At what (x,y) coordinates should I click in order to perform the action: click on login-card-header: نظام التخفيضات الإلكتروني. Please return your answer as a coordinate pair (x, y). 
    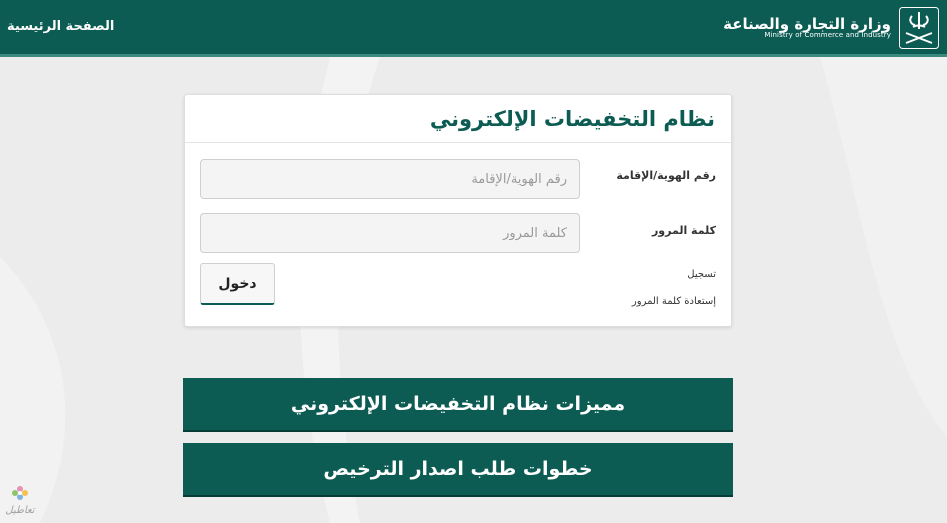
    Looking at the image, I should click on (458, 119).